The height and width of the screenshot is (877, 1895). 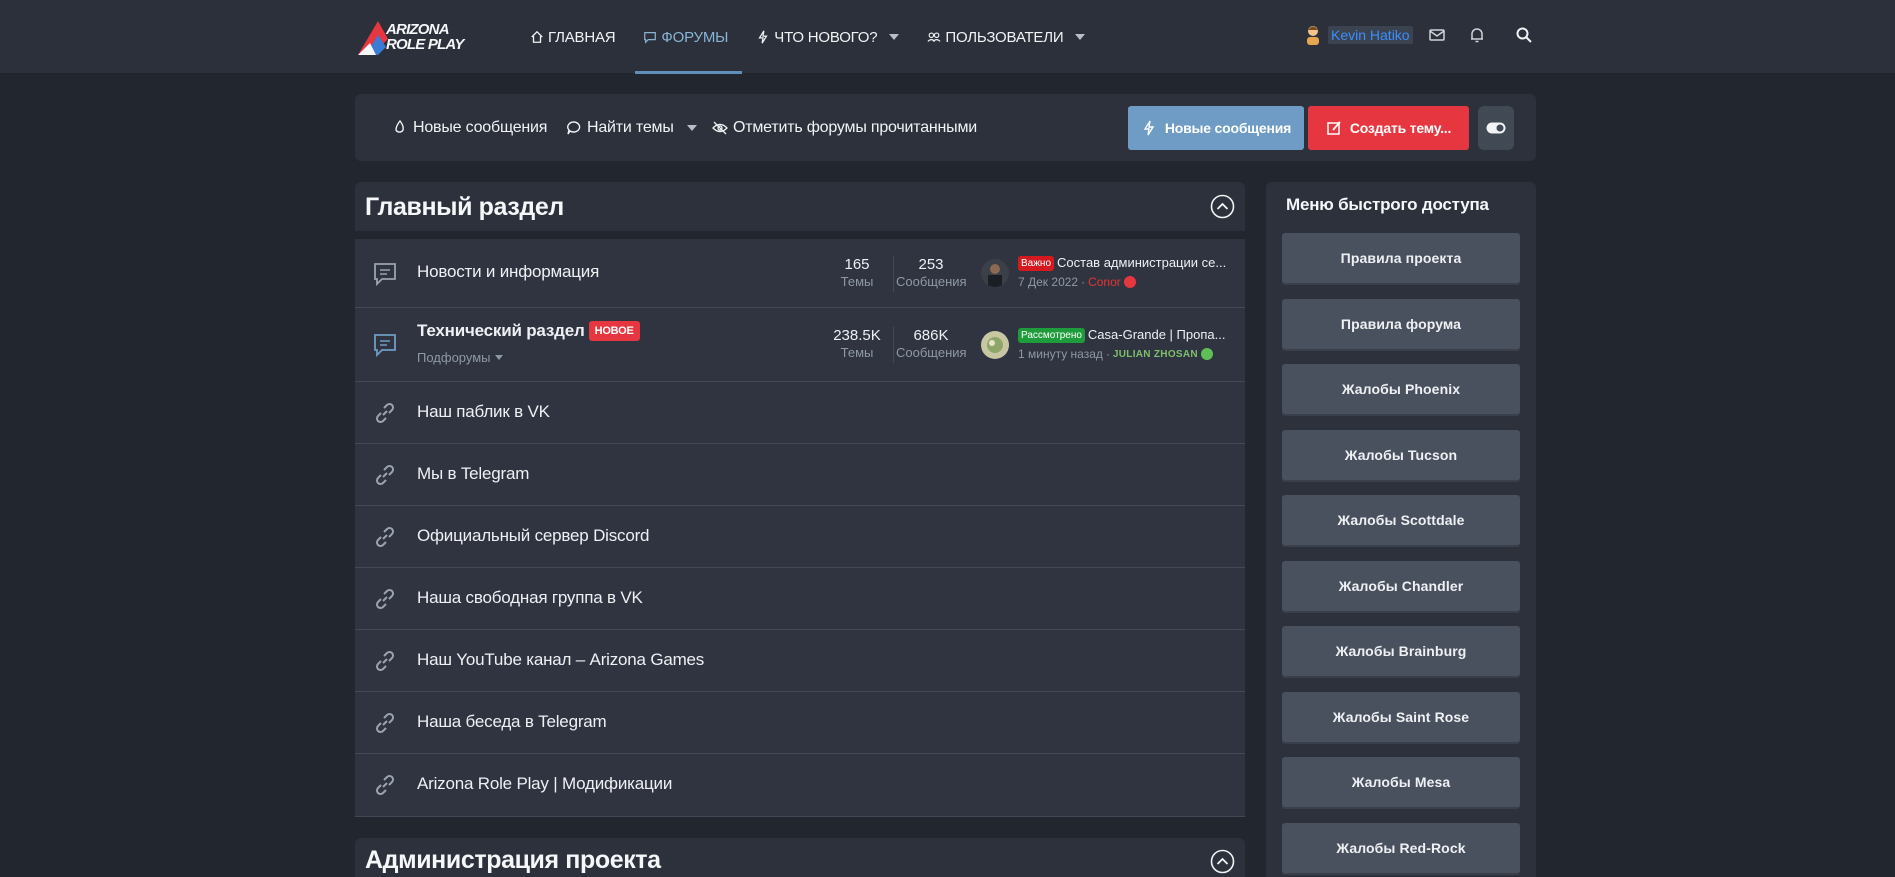 What do you see at coordinates (1104, 282) in the screenshot?
I see `last-post-user: Conor` at bounding box center [1104, 282].